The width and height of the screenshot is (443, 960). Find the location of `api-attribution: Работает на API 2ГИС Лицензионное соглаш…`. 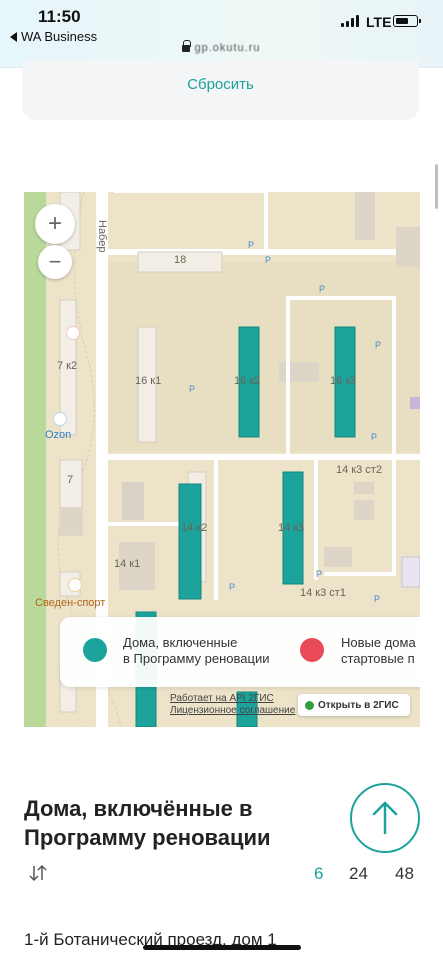

api-attribution: Работает на API 2ГИС Лицензионное соглаш… is located at coordinates (232, 705).